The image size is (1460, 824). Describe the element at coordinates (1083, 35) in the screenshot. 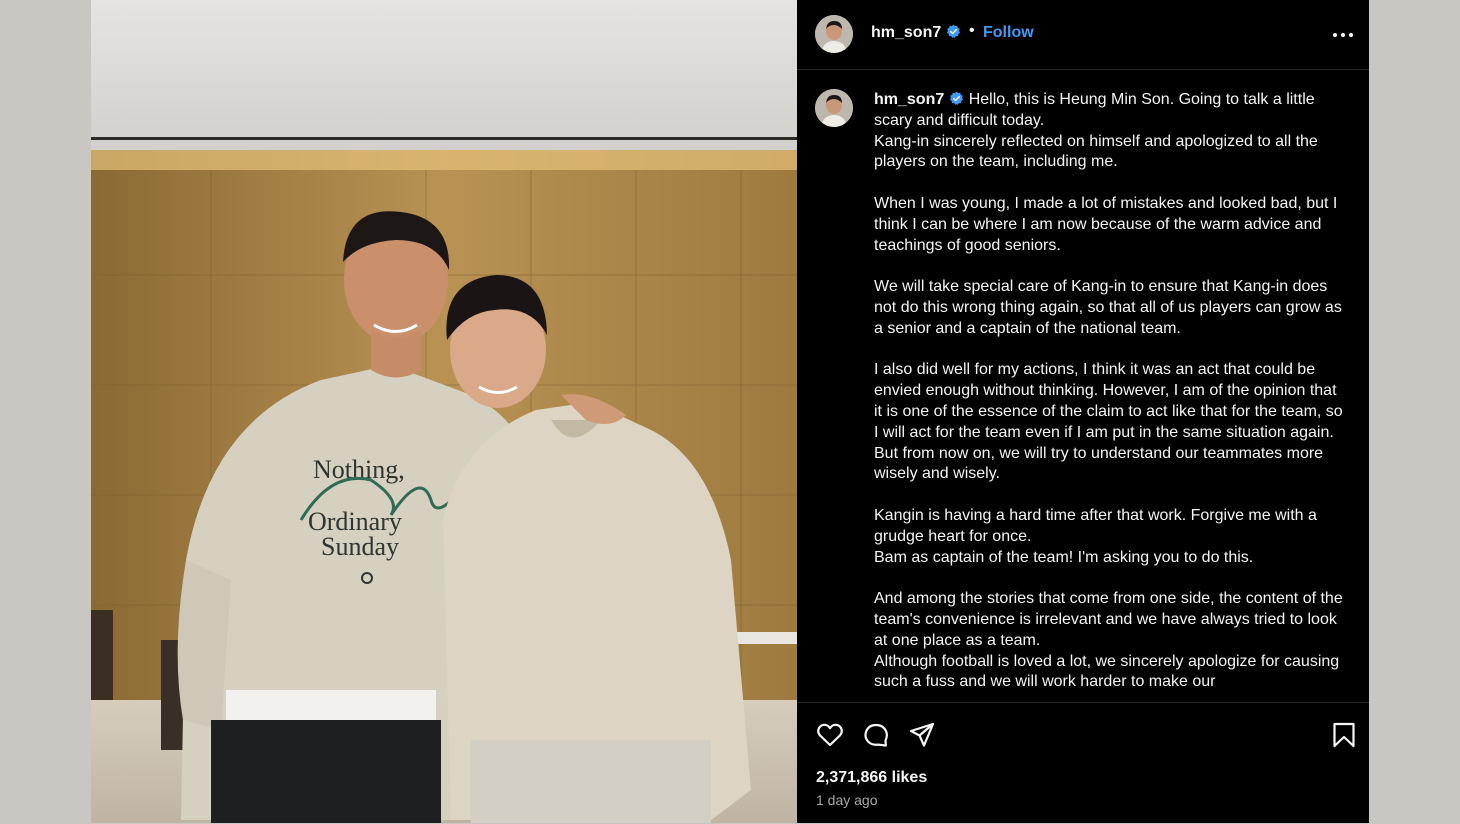

I see `post-header: hm_son7 • Follow` at that location.